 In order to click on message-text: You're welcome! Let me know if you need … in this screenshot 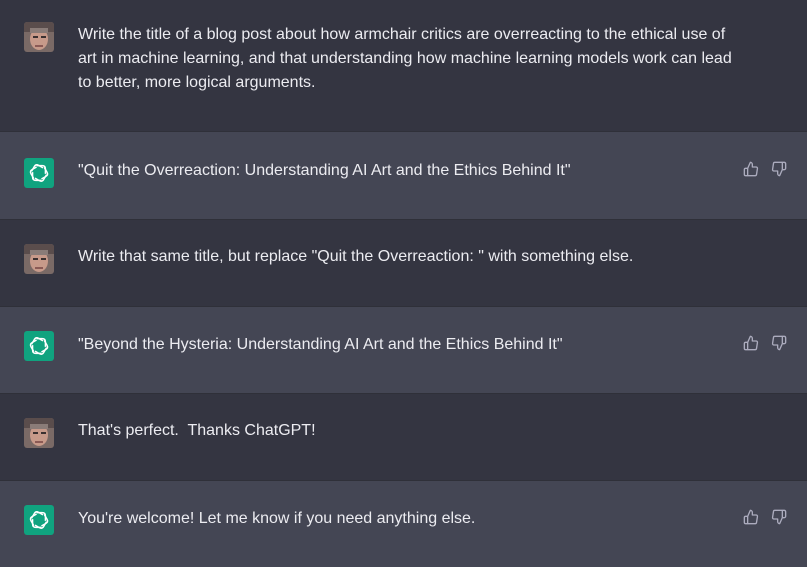, I will do `click(277, 518)`.